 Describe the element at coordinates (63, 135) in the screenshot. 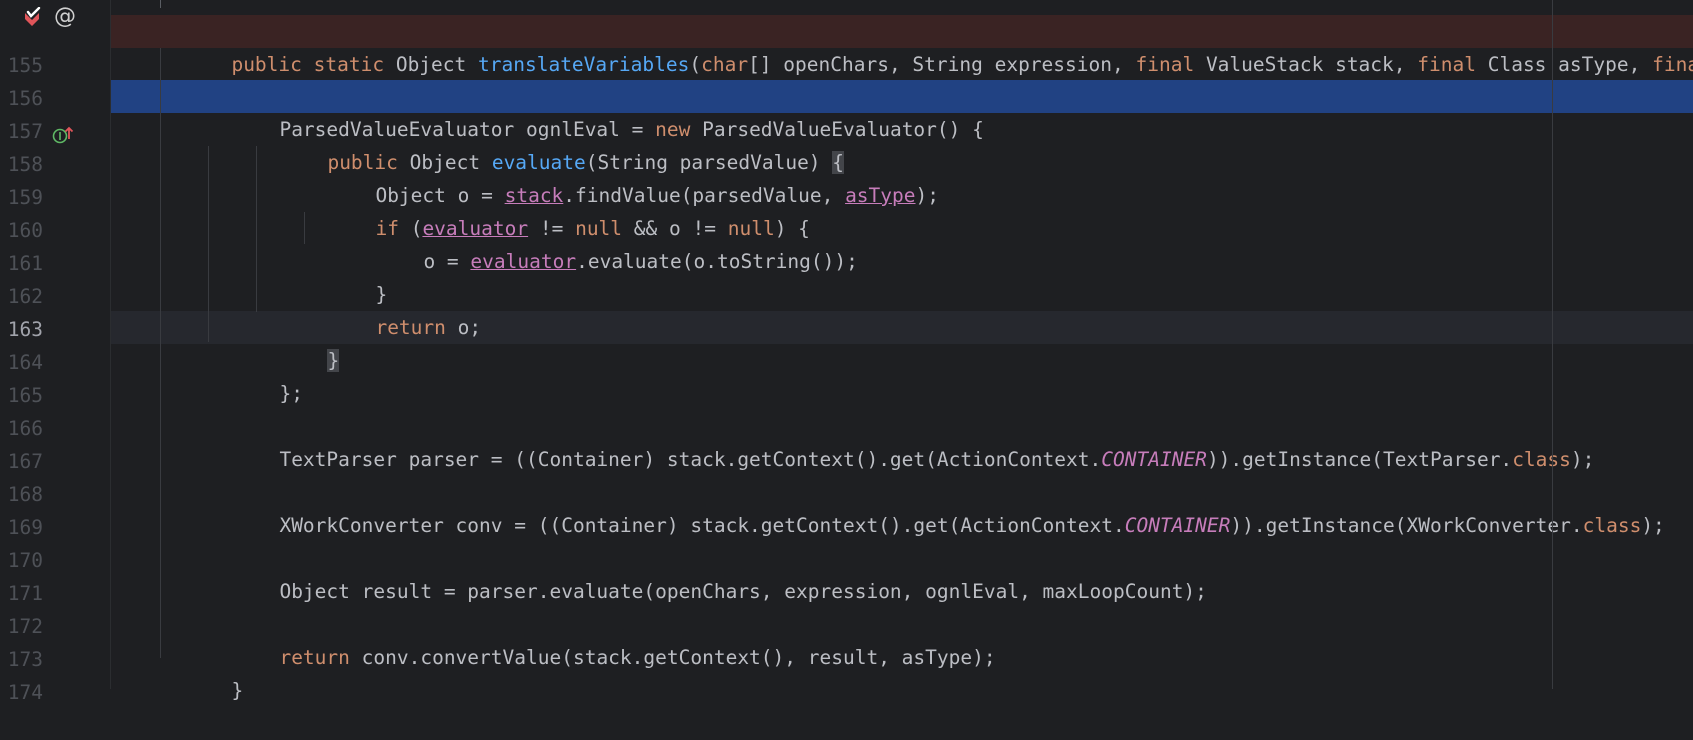

I see `implements-up-arrow-icon` at that location.